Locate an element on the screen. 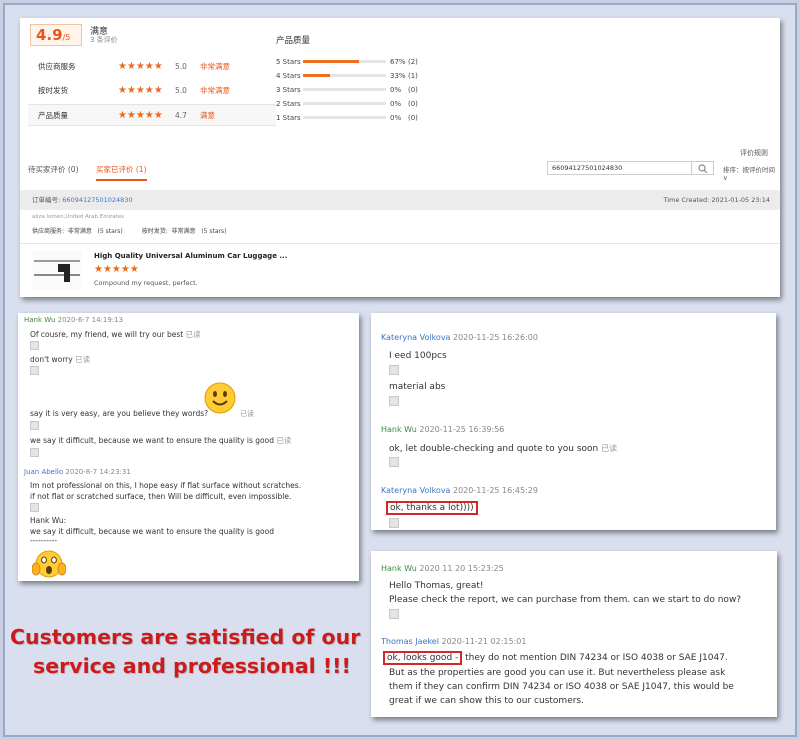 The height and width of the screenshot is (740, 800). order-number-link: 66094127501024830 is located at coordinates (97, 200).